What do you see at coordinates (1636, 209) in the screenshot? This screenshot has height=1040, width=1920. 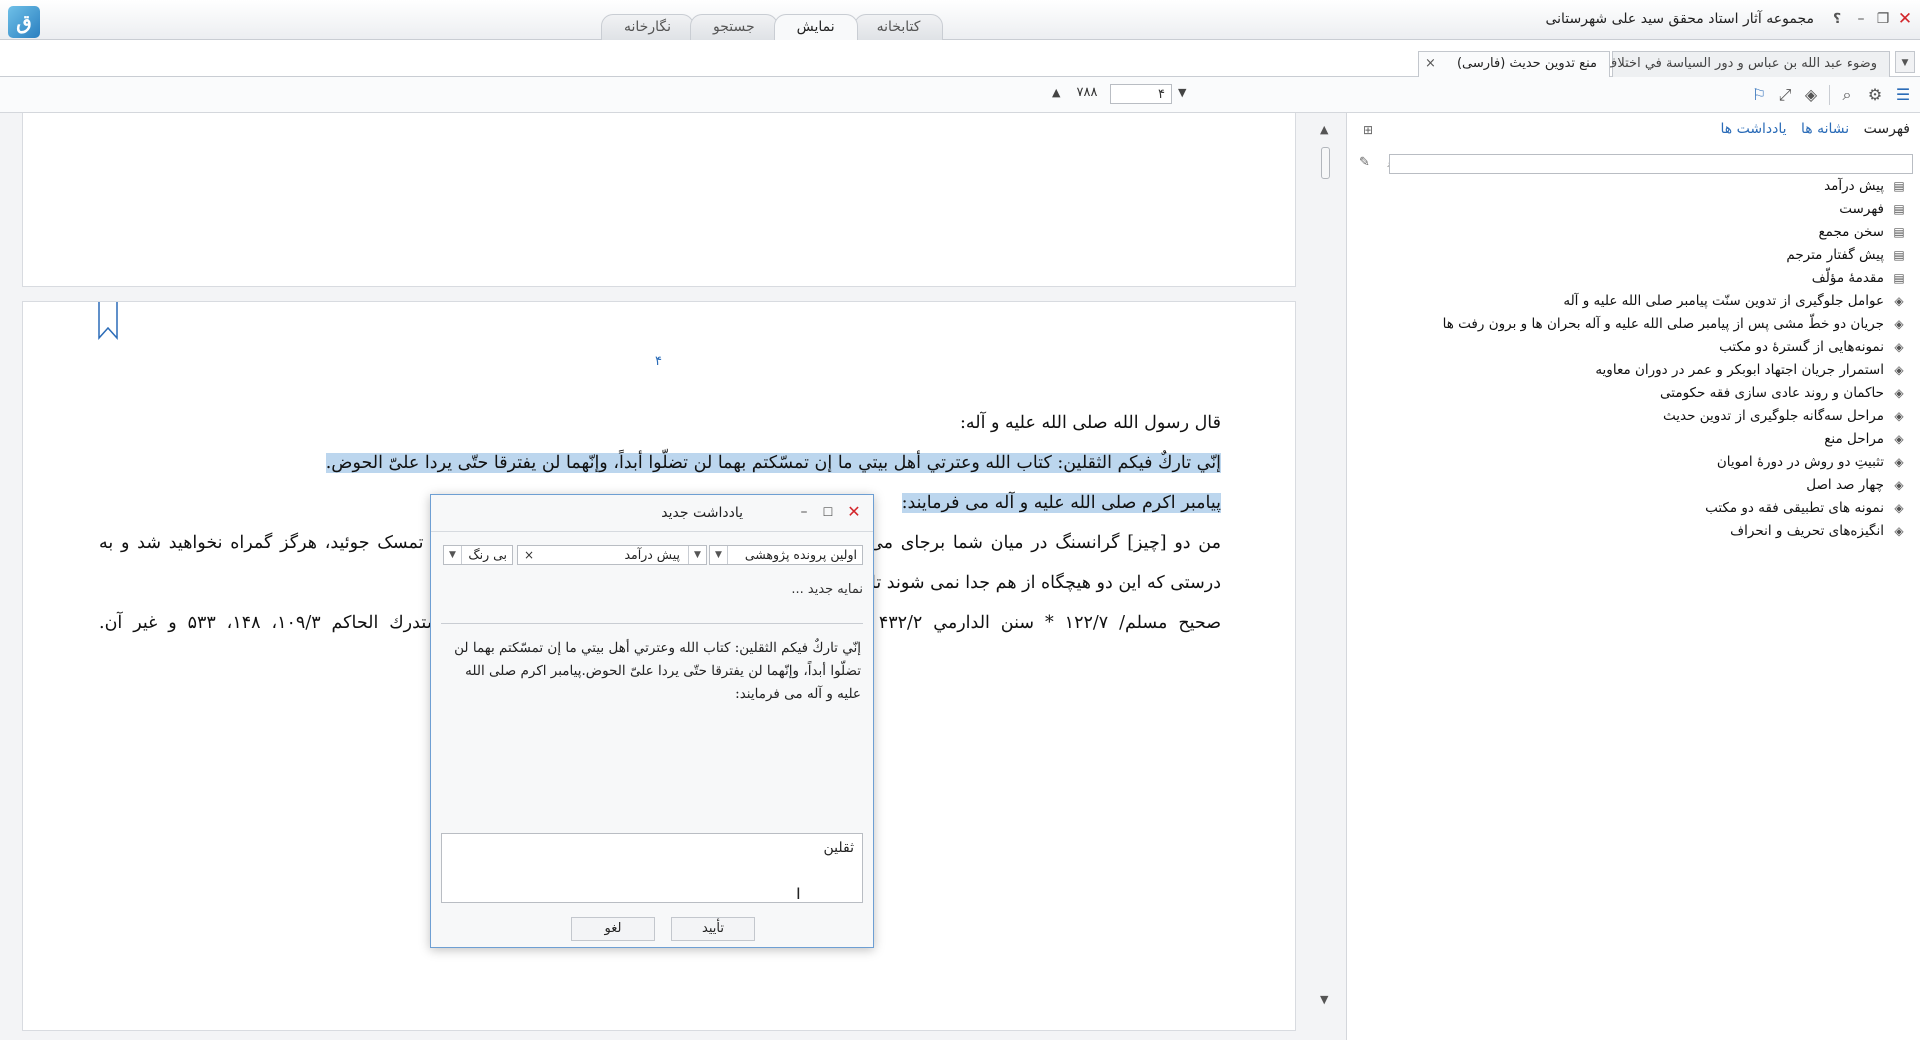 I see `toc-item: ▤ فهرست` at bounding box center [1636, 209].